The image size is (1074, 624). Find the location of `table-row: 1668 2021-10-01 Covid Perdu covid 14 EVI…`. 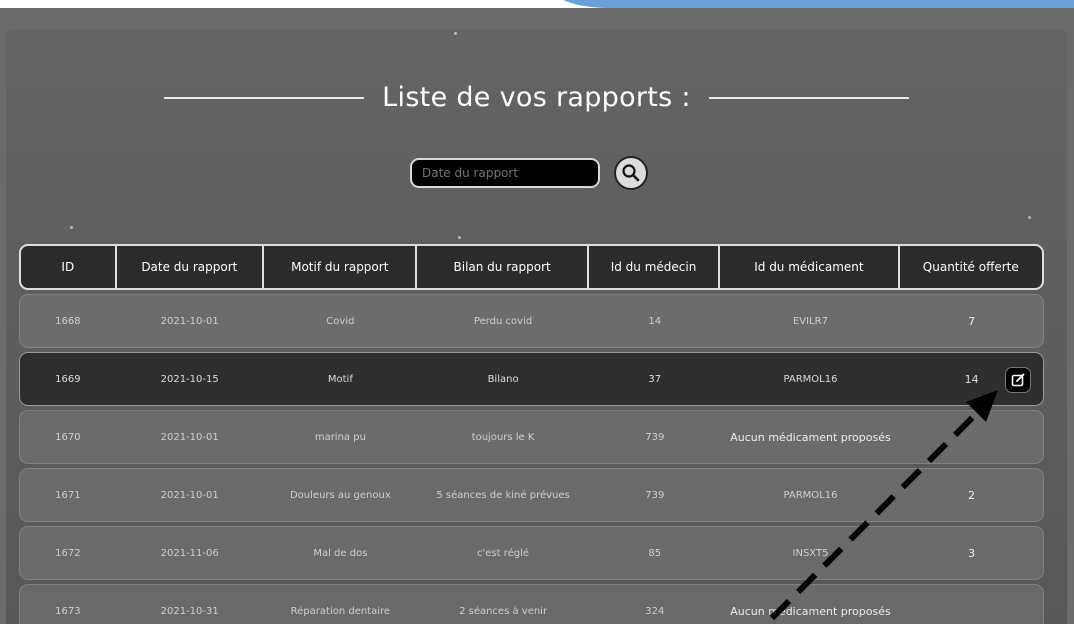

table-row: 1668 2021-10-01 Covid Perdu covid 14 EVI… is located at coordinates (531, 321).